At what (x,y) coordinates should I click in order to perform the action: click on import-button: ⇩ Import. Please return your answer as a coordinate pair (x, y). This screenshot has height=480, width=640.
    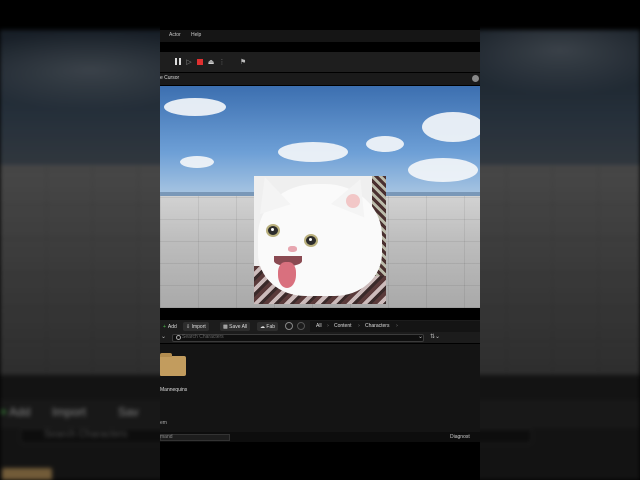
    Looking at the image, I should click on (196, 326).